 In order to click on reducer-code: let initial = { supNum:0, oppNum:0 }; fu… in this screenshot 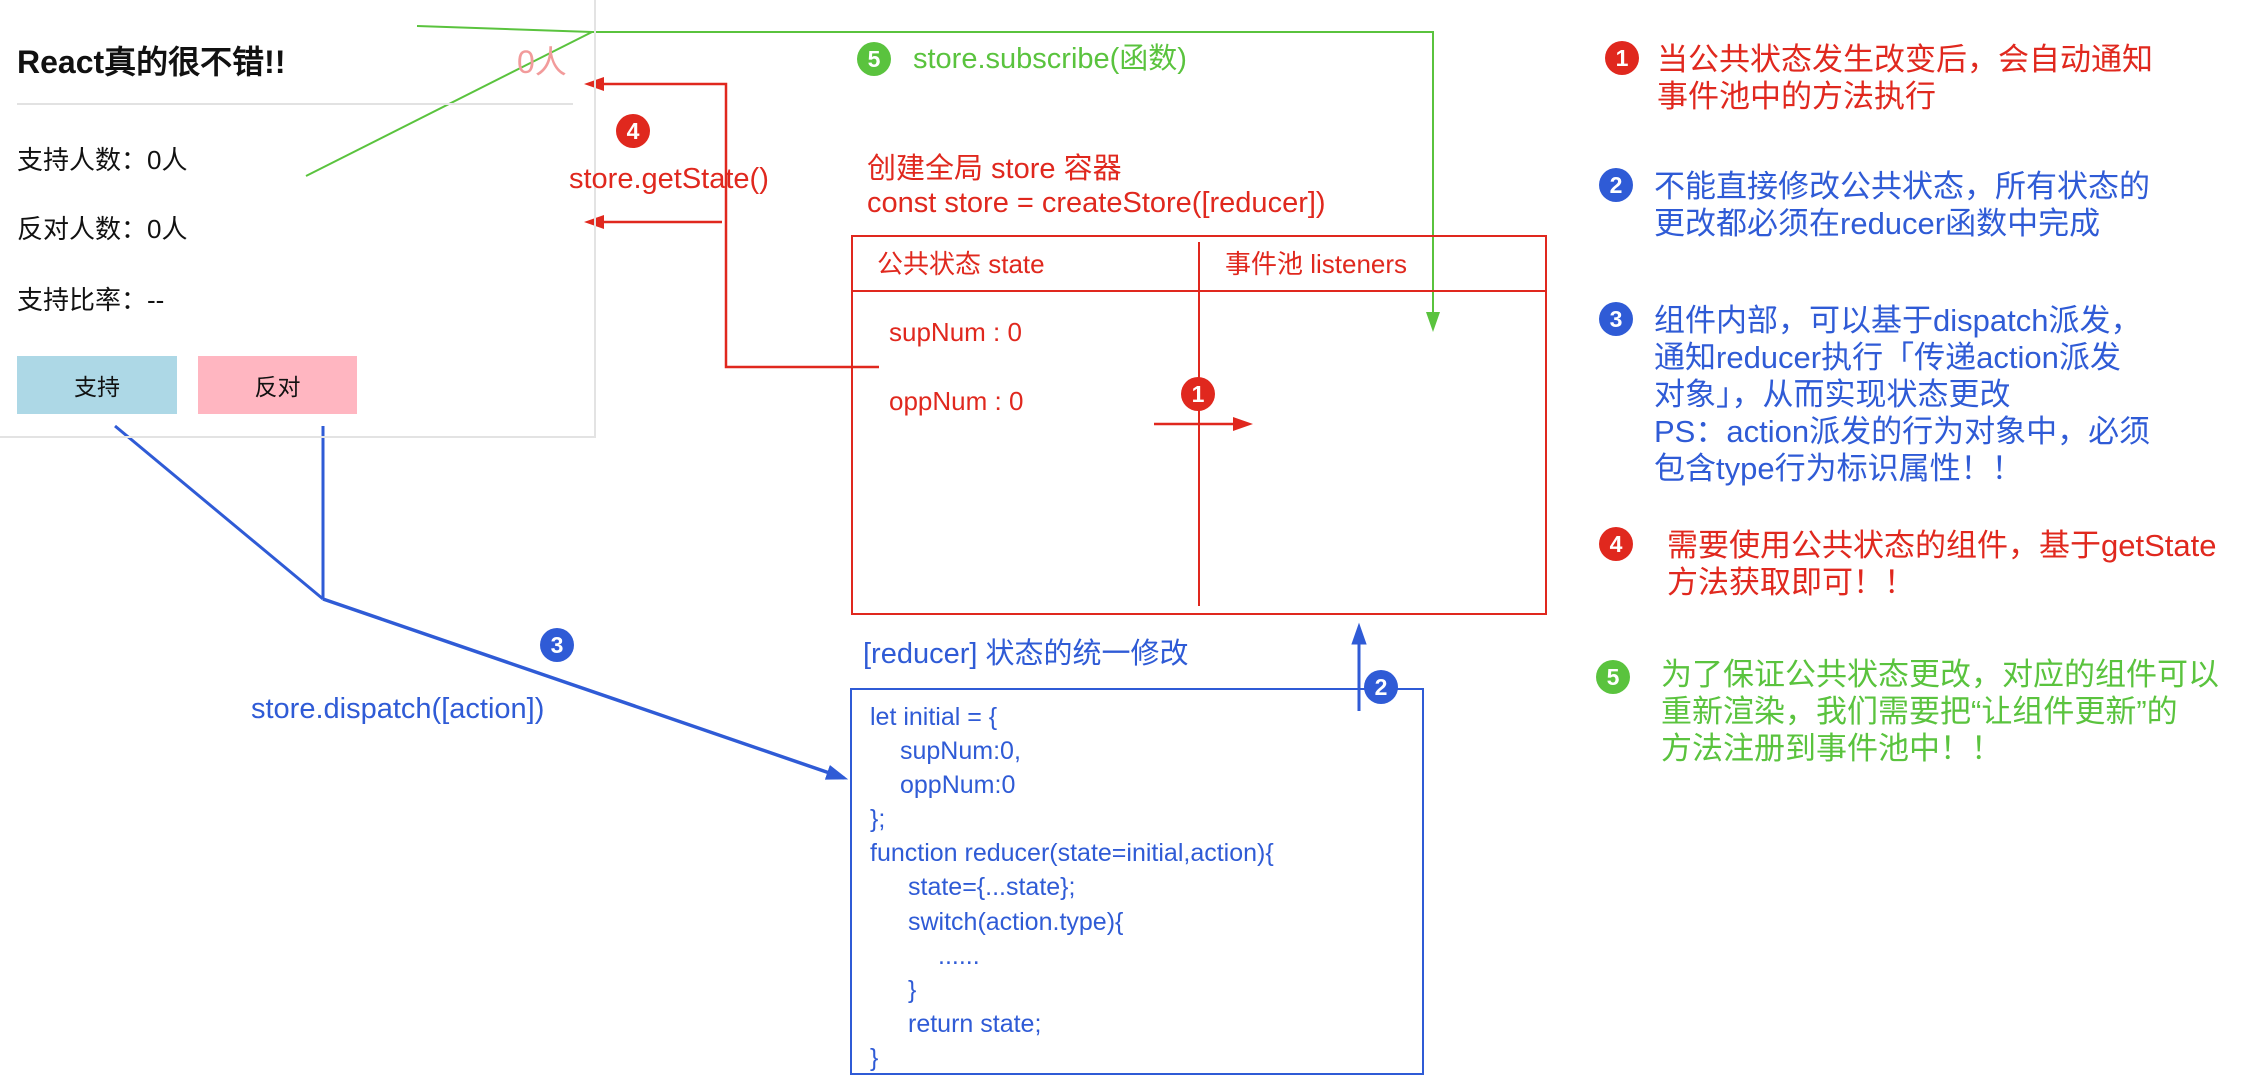, I will do `click(1063, 887)`.